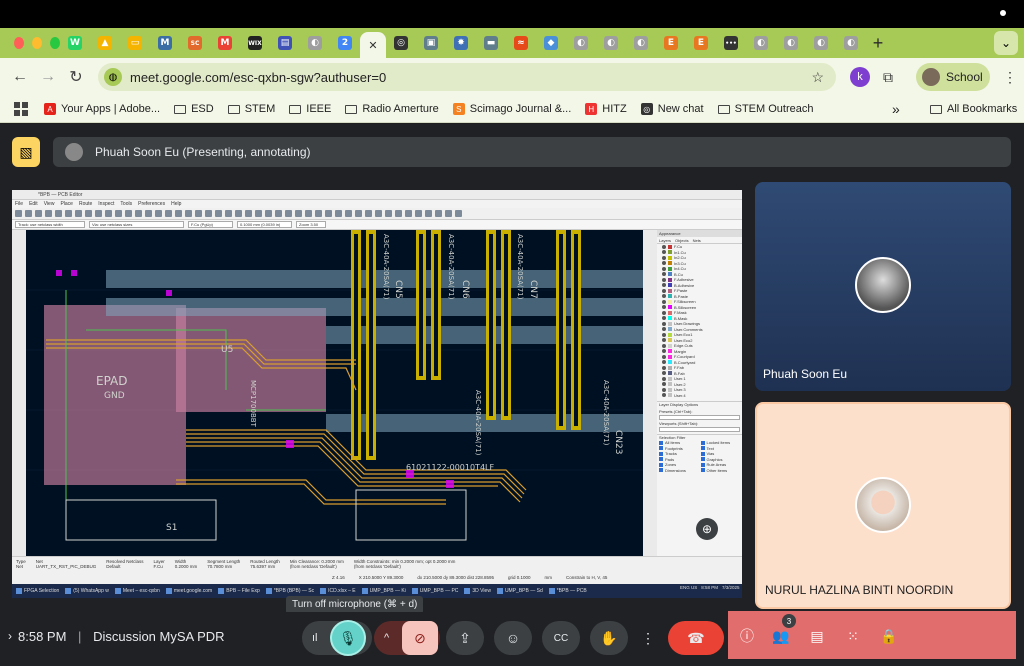  I want to click on more-options-button: ⋮, so click(648, 638).